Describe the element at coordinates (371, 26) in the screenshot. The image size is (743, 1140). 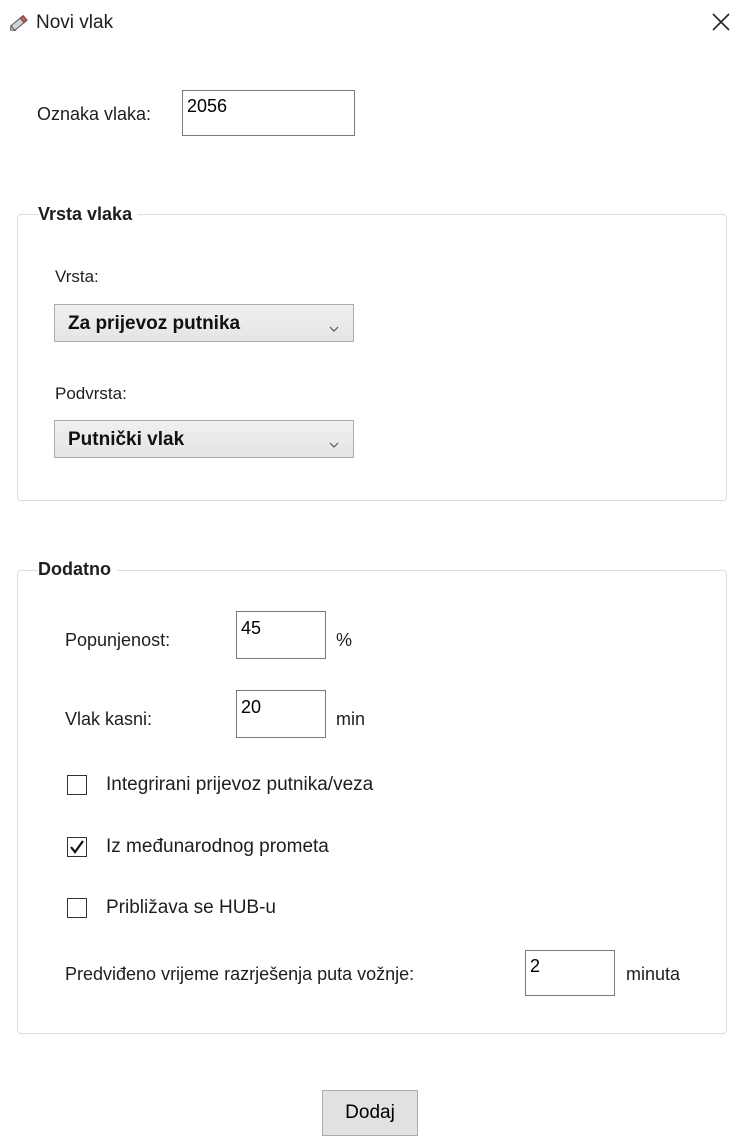
I see `title-bar: Novi vlak` at that location.